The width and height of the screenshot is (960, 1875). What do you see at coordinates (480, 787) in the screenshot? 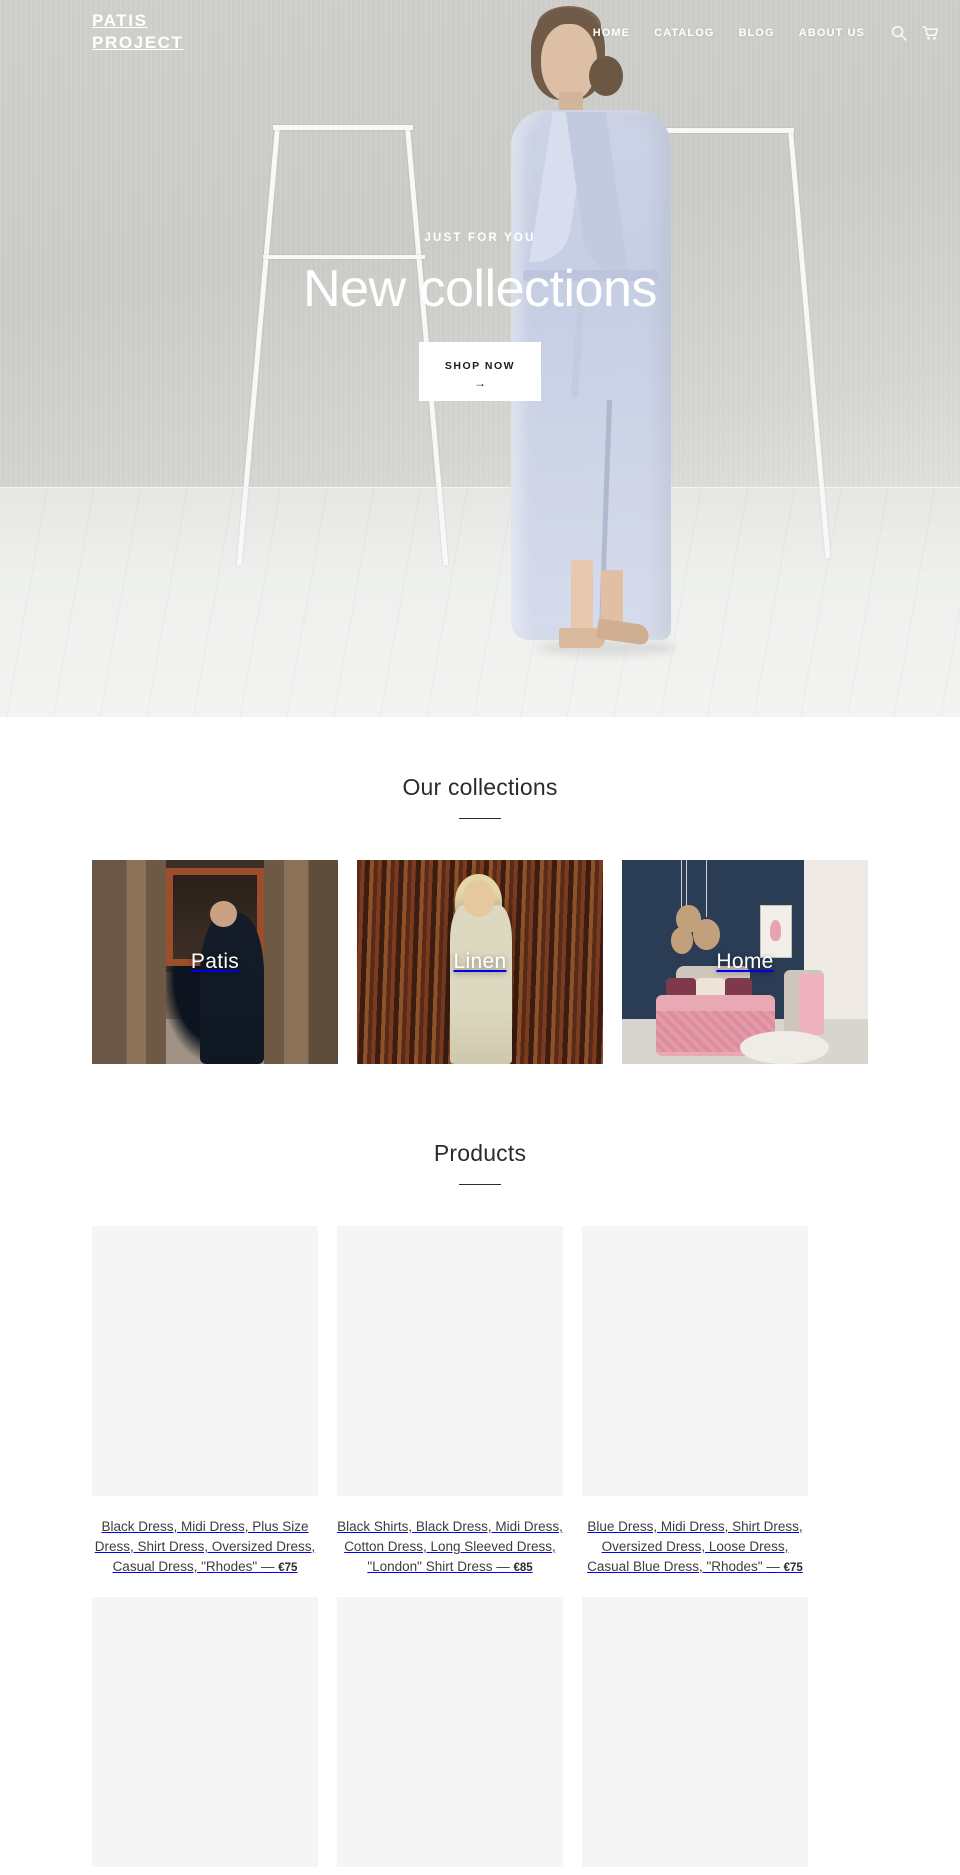
I see `collections-title: Our collections` at bounding box center [480, 787].